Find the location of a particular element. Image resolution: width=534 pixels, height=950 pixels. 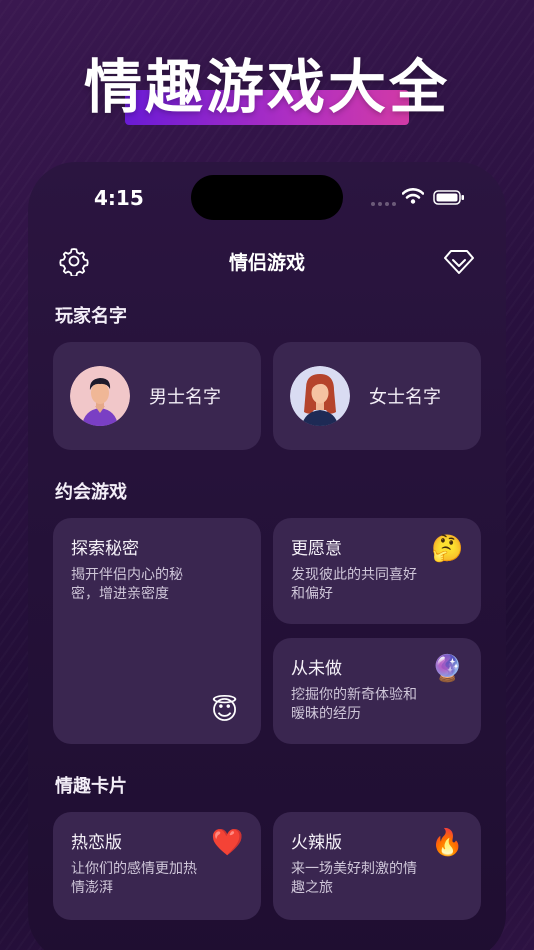

wifi-icon is located at coordinates (413, 196).